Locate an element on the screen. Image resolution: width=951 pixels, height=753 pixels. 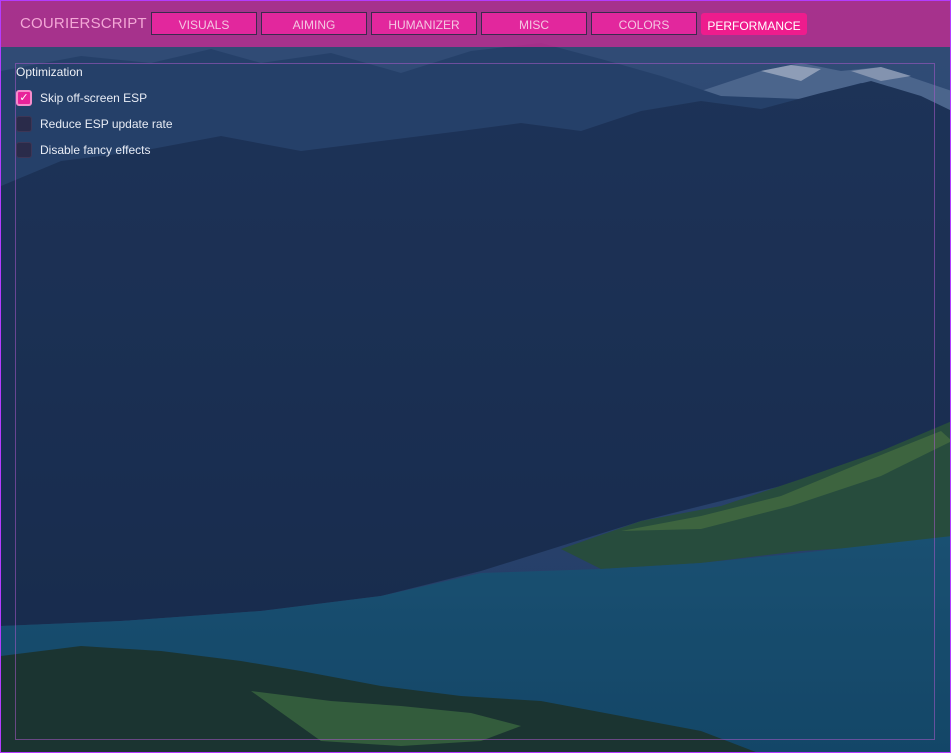
option-label: Disable fancy effects is located at coordinates (95, 150).